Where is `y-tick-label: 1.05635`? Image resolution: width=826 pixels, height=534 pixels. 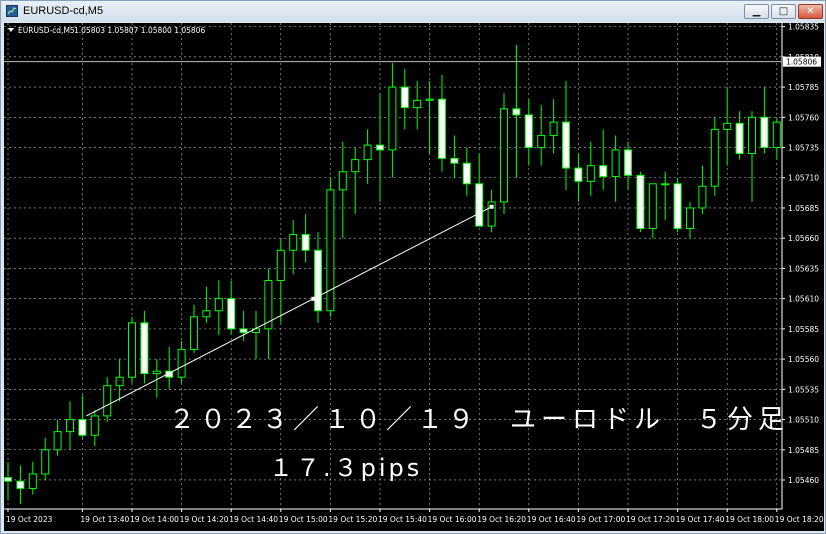 y-tick-label: 1.05635 is located at coordinates (803, 268).